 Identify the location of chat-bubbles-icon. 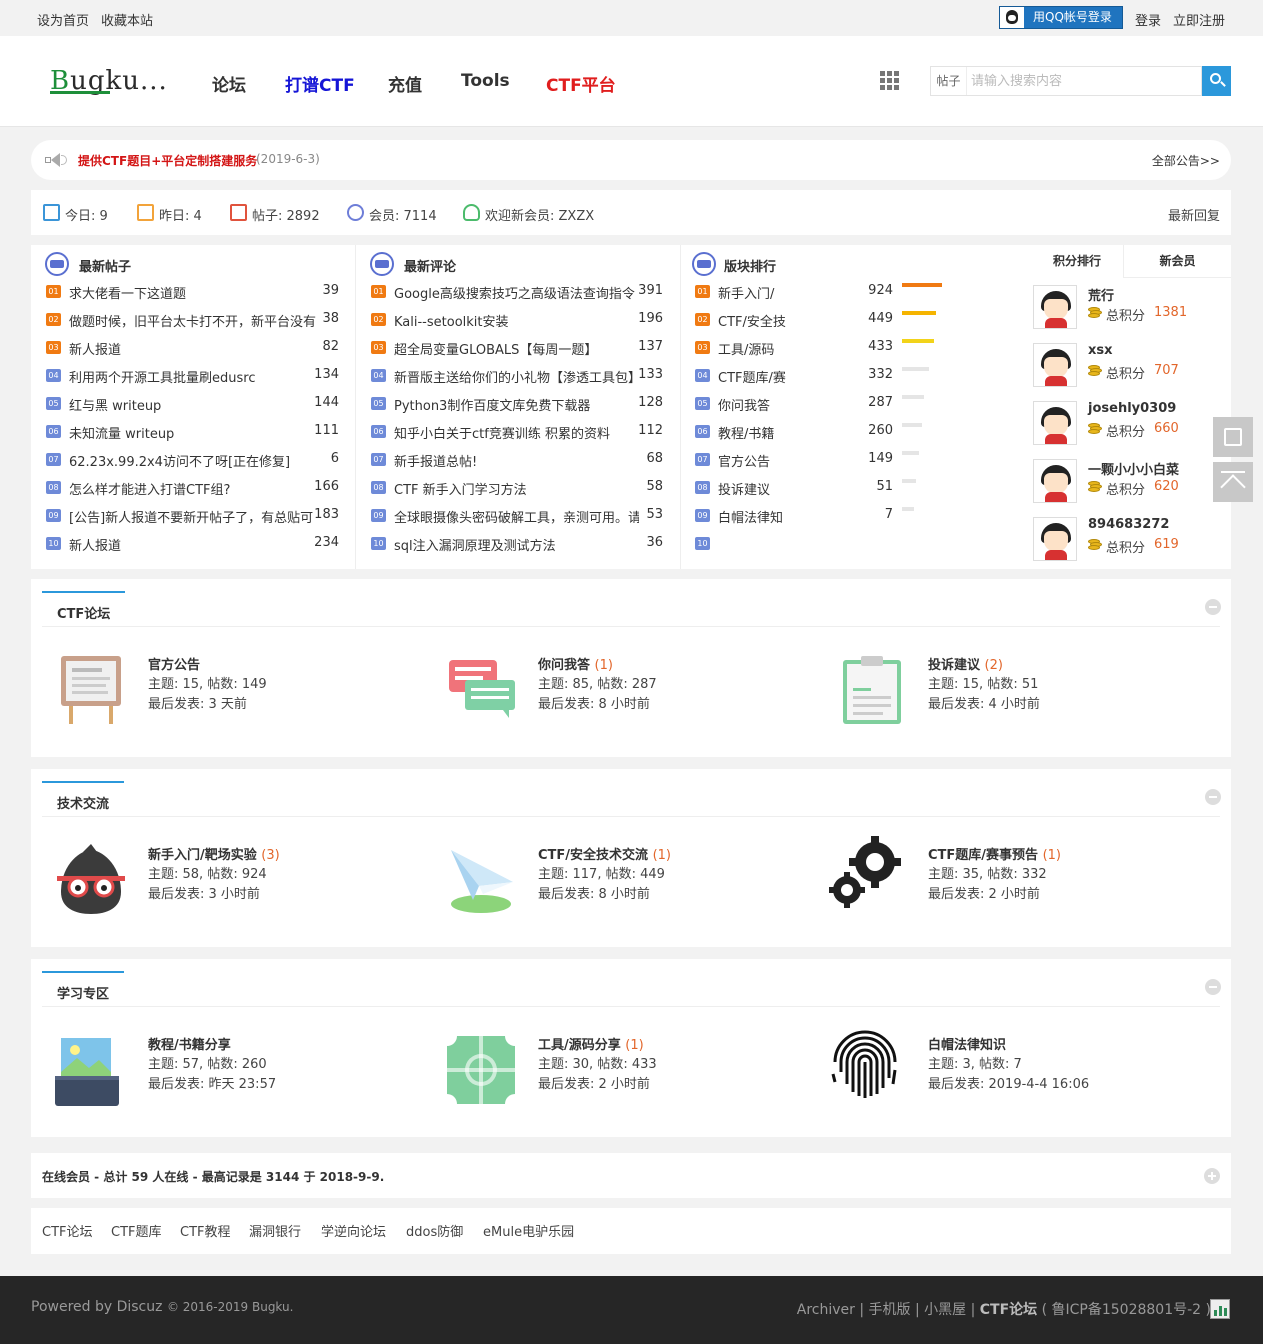
(481, 690).